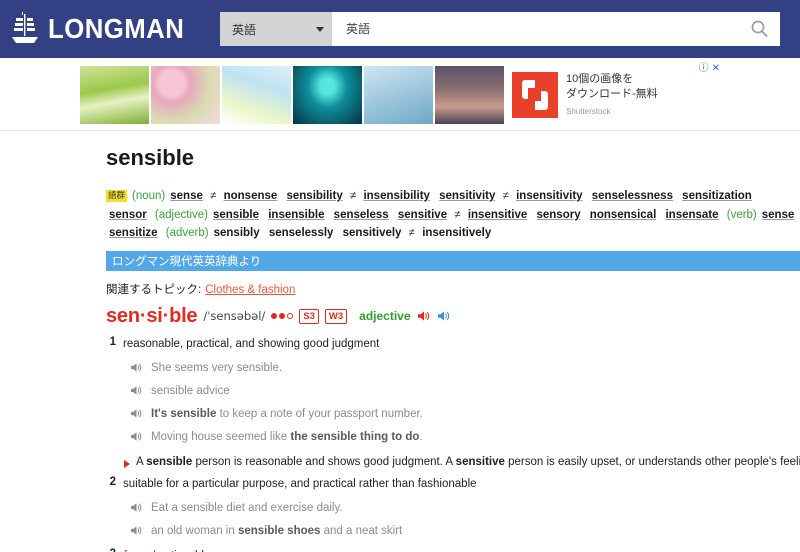  I want to click on search-bar: 英語, so click(500, 29).